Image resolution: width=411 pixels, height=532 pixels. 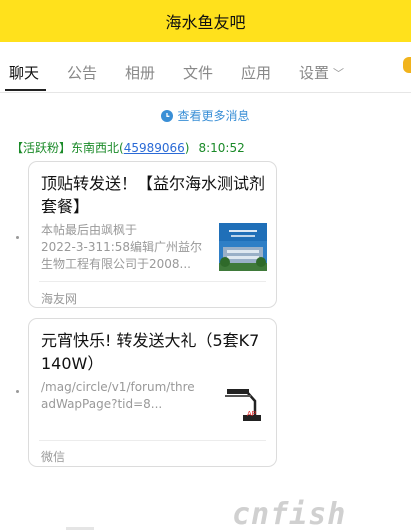 What do you see at coordinates (80, 528) in the screenshot?
I see `scroll-indicator` at bounding box center [80, 528].